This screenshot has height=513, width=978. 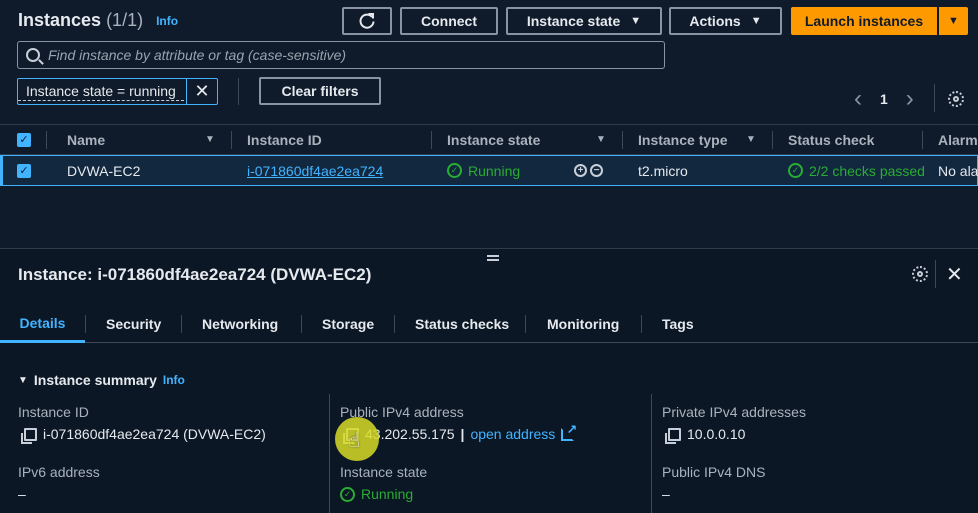 I want to click on section-title: Instance summary, so click(x=95, y=380).